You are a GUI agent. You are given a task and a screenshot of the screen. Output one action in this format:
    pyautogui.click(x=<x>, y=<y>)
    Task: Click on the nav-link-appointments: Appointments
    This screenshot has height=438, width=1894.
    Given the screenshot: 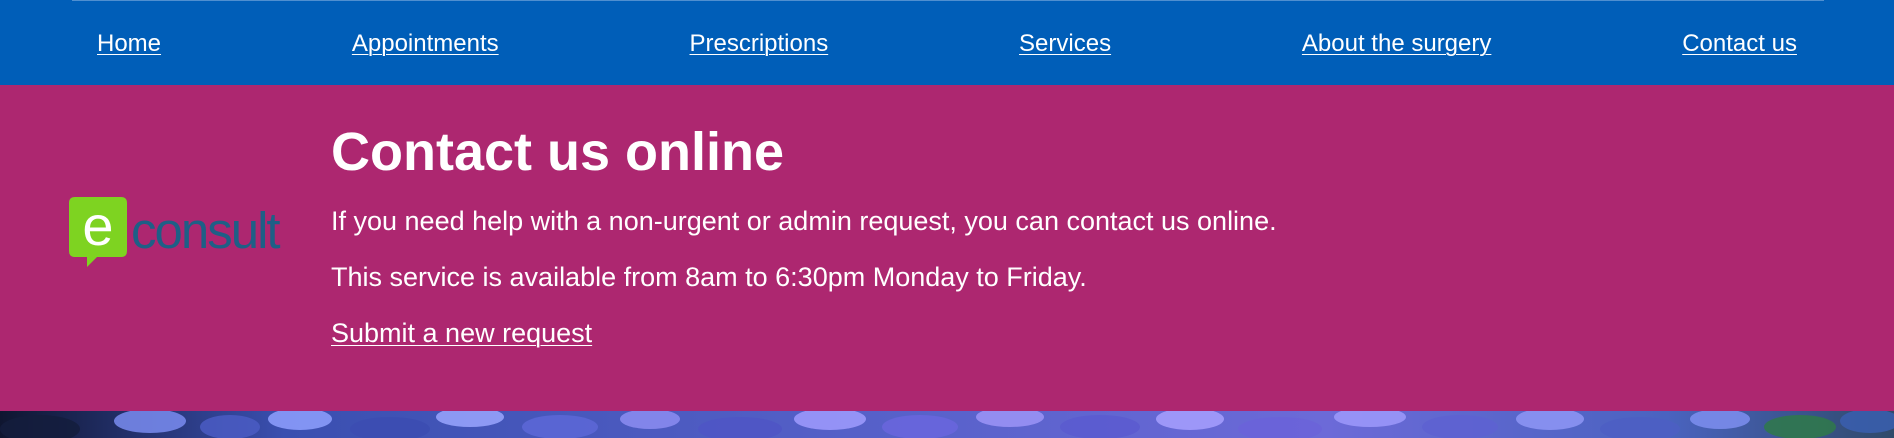 What is the action you would take?
    pyautogui.click(x=425, y=43)
    